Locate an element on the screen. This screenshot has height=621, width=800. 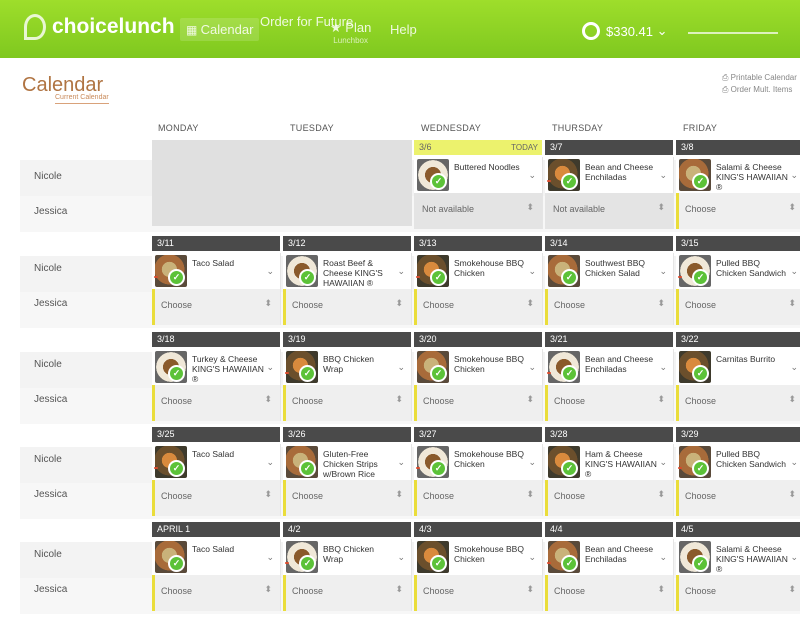
date-label: 3/15 is located at coordinates (690, 243).